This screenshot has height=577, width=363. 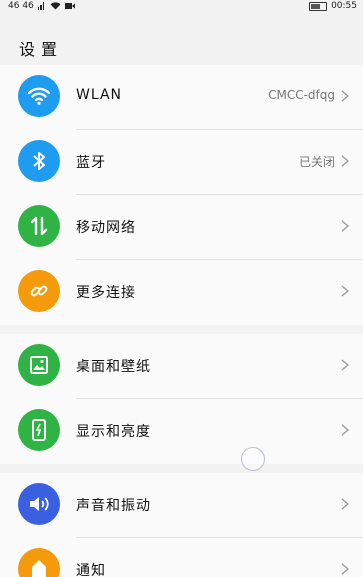 What do you see at coordinates (316, 162) in the screenshot?
I see `bluetooth-value: 已关闭` at bounding box center [316, 162].